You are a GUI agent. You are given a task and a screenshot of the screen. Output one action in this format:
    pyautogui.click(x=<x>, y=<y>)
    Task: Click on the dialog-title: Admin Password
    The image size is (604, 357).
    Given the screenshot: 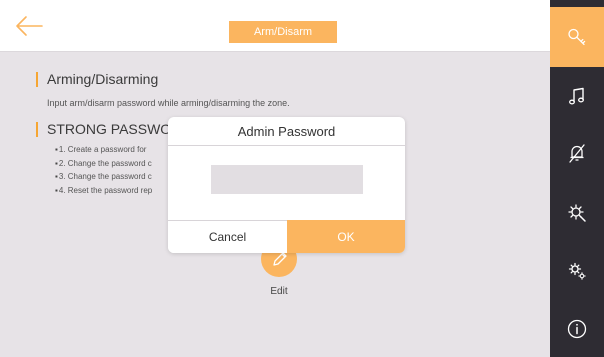 What is the action you would take?
    pyautogui.click(x=286, y=131)
    